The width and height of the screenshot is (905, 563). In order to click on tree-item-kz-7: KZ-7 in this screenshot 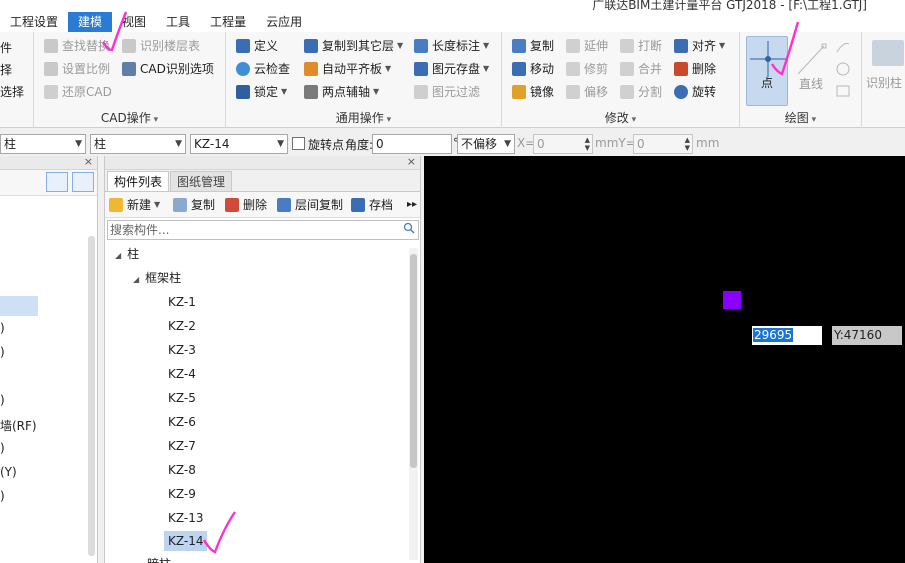, I will do `click(182, 446)`.